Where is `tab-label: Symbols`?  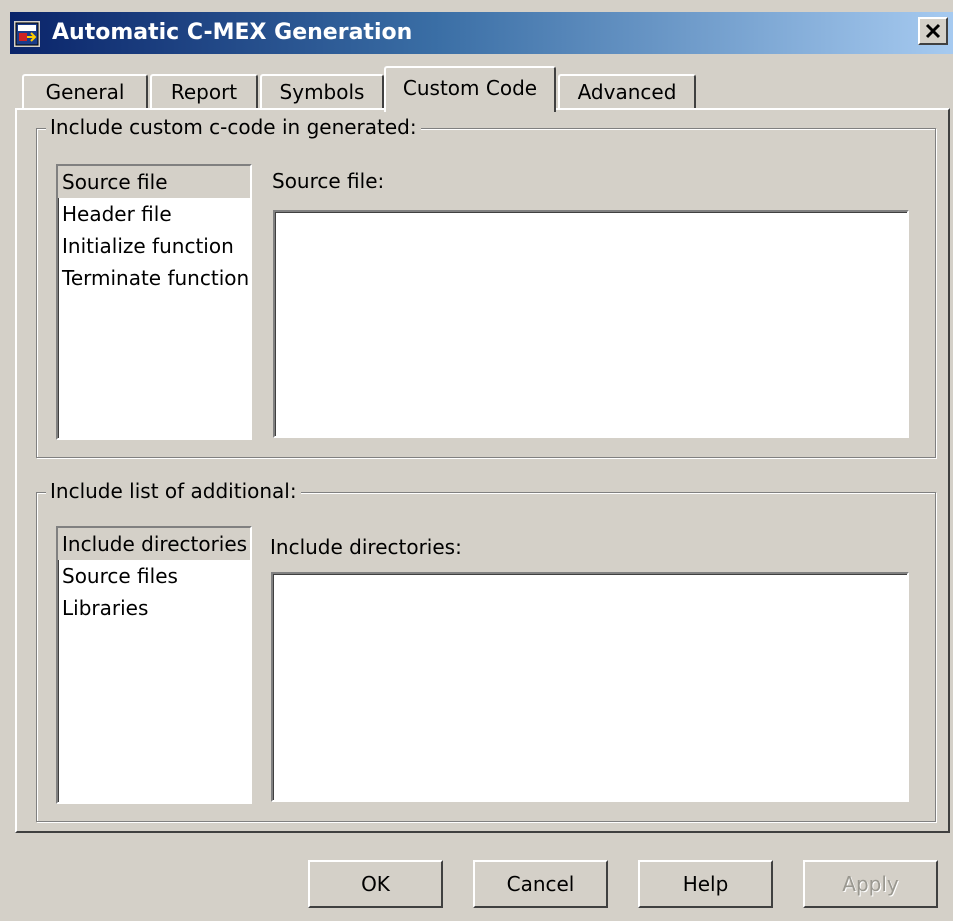
tab-label: Symbols is located at coordinates (322, 92).